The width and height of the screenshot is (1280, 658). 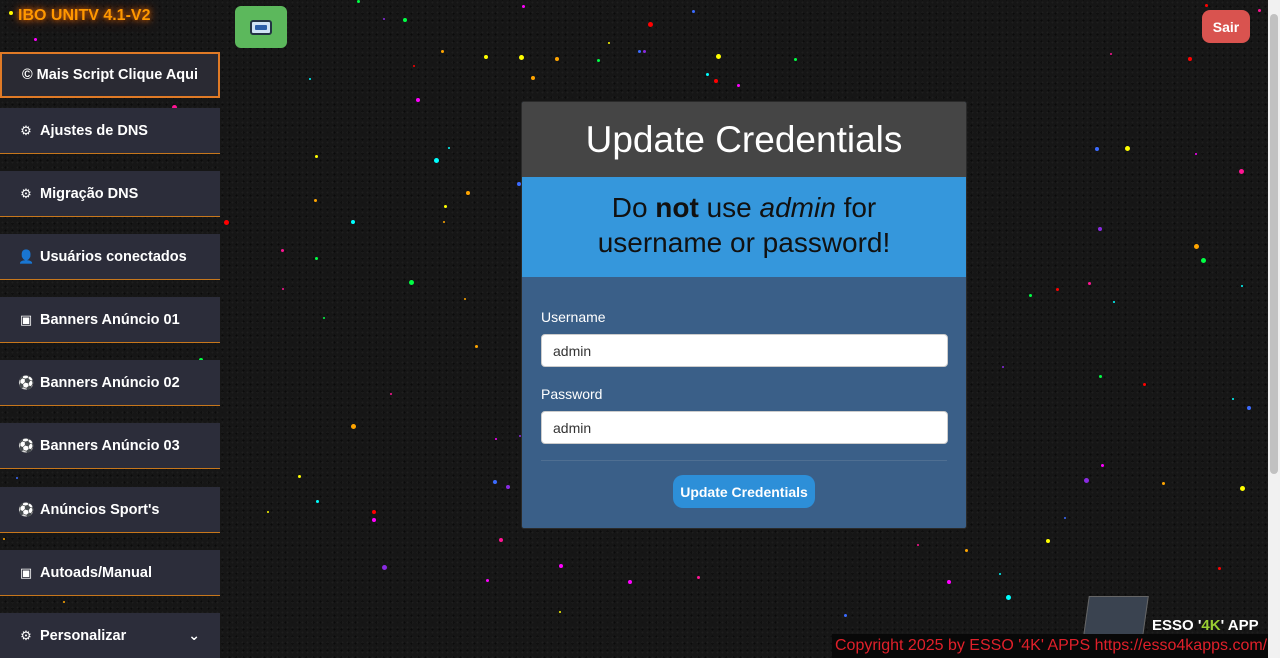 What do you see at coordinates (744, 427) in the screenshot?
I see `password-input` at bounding box center [744, 427].